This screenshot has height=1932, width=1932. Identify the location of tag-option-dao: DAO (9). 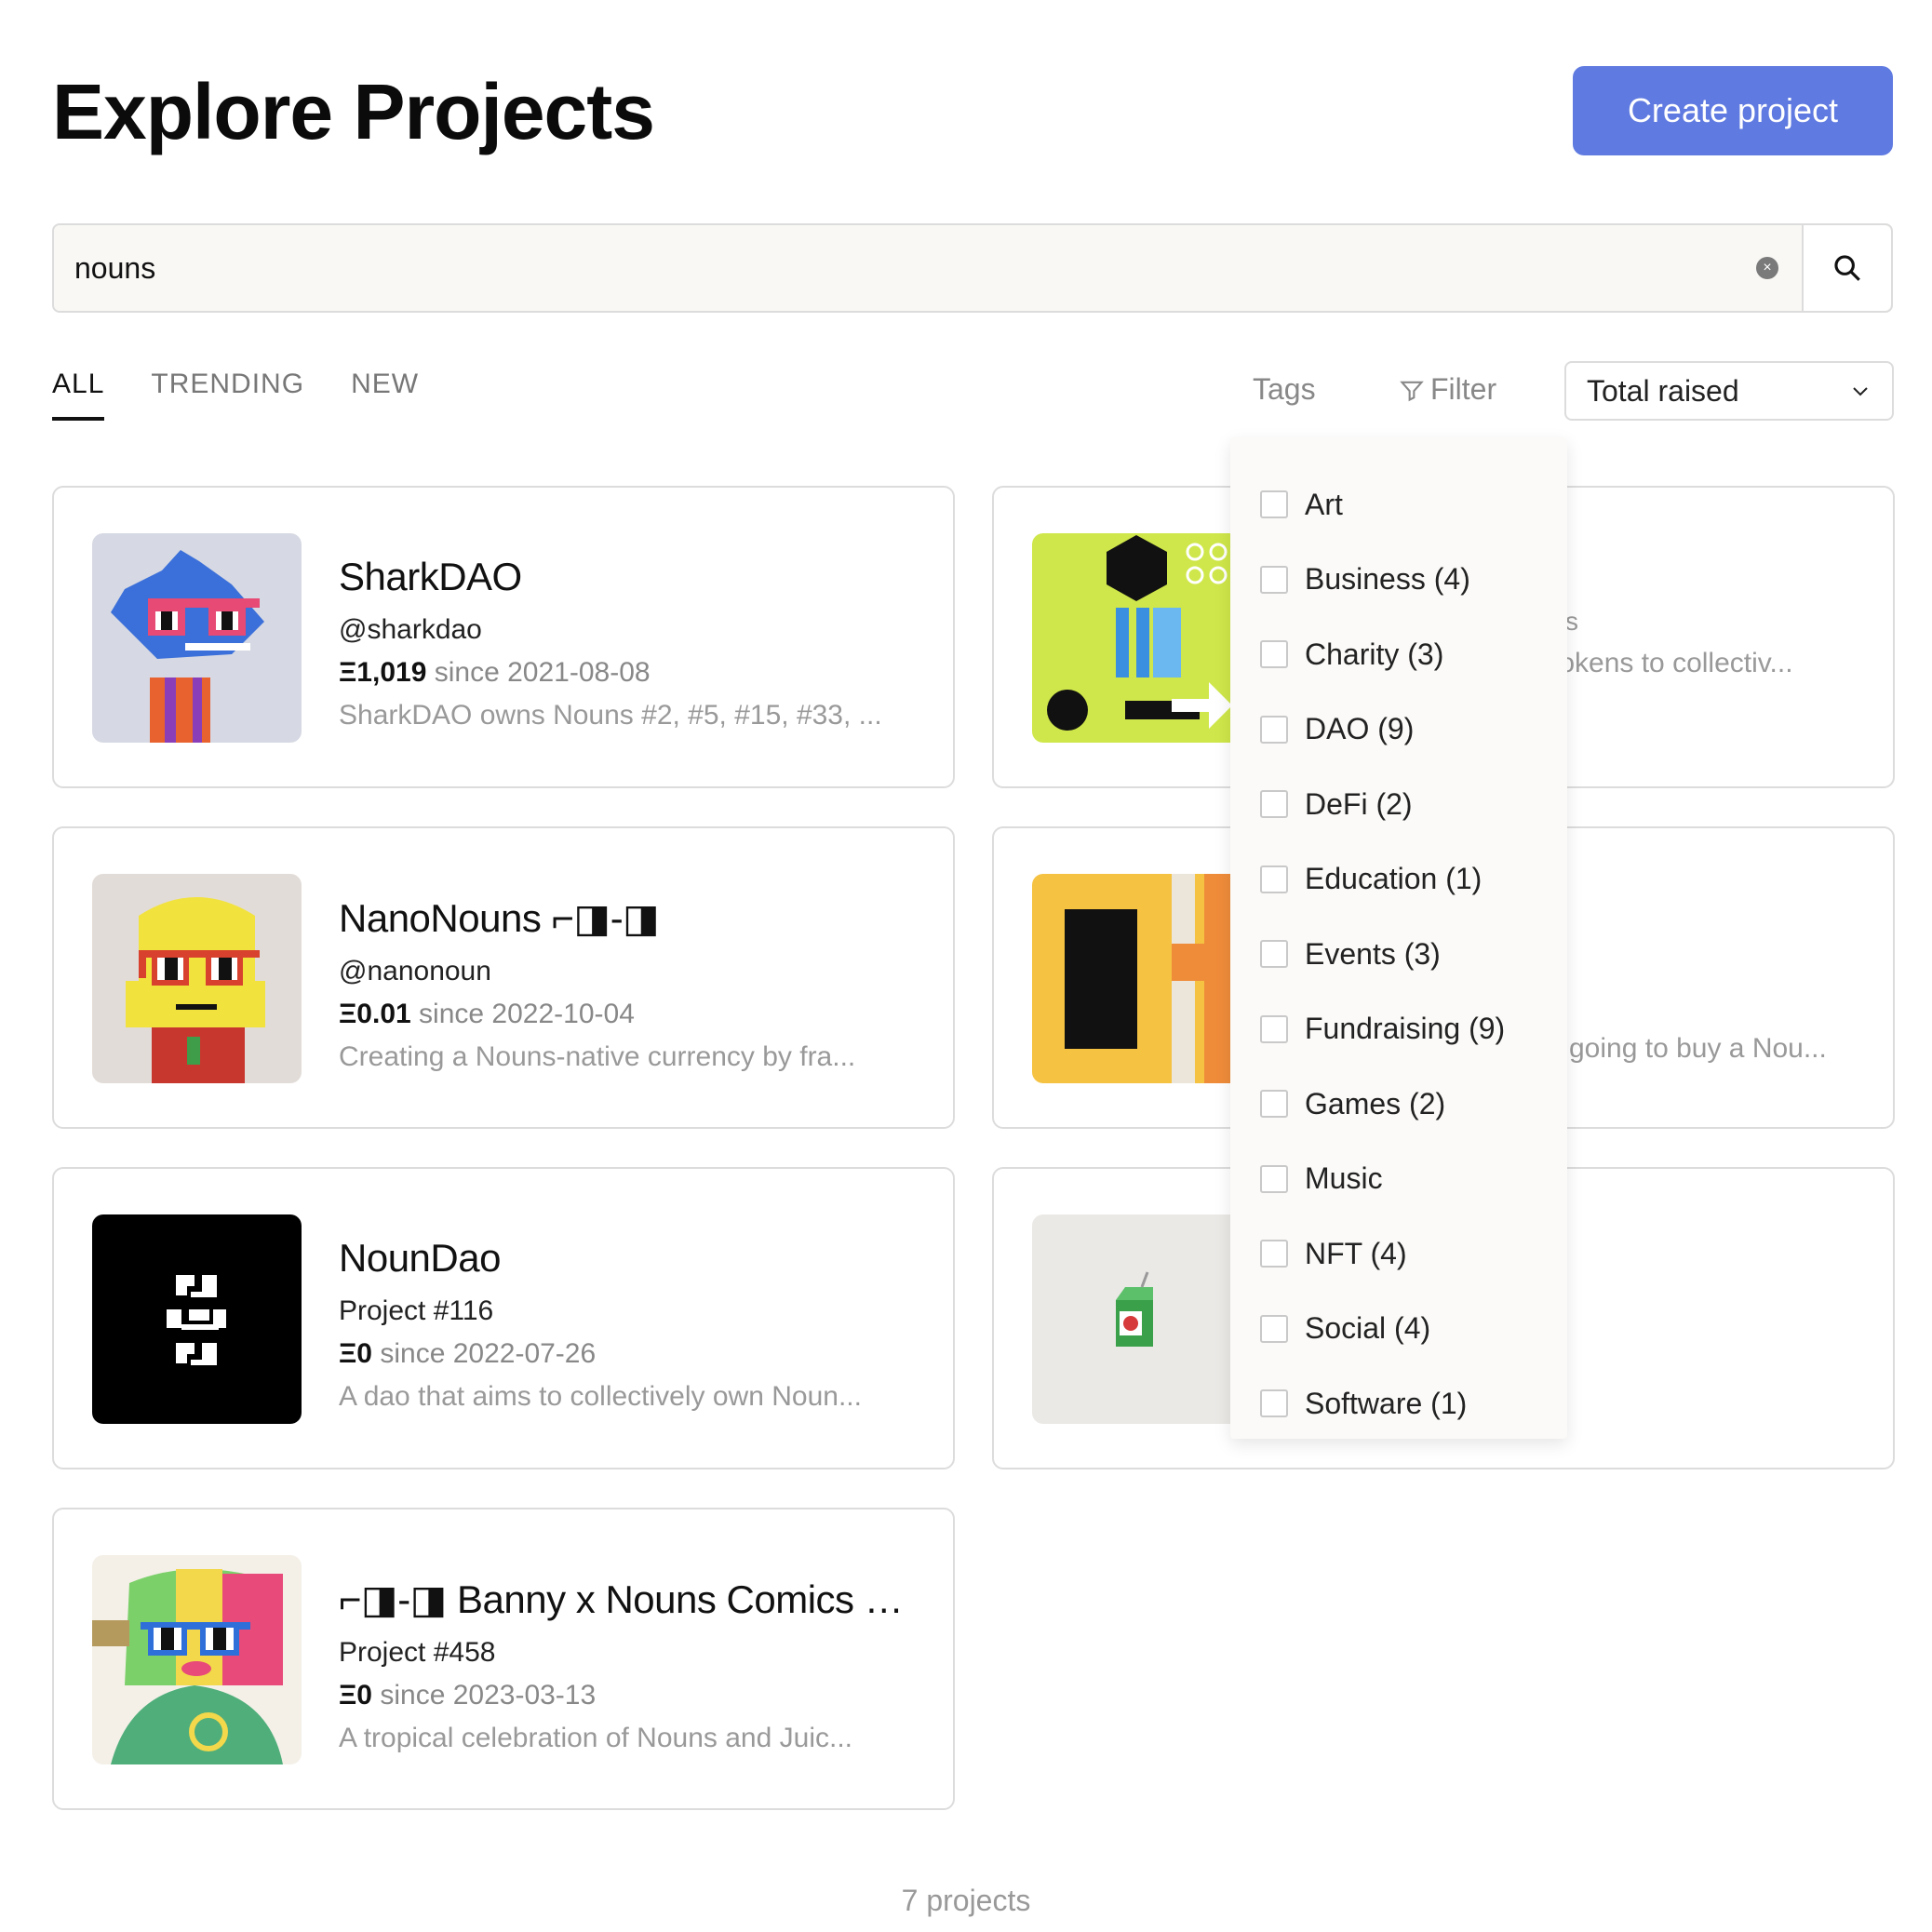
(1398, 730).